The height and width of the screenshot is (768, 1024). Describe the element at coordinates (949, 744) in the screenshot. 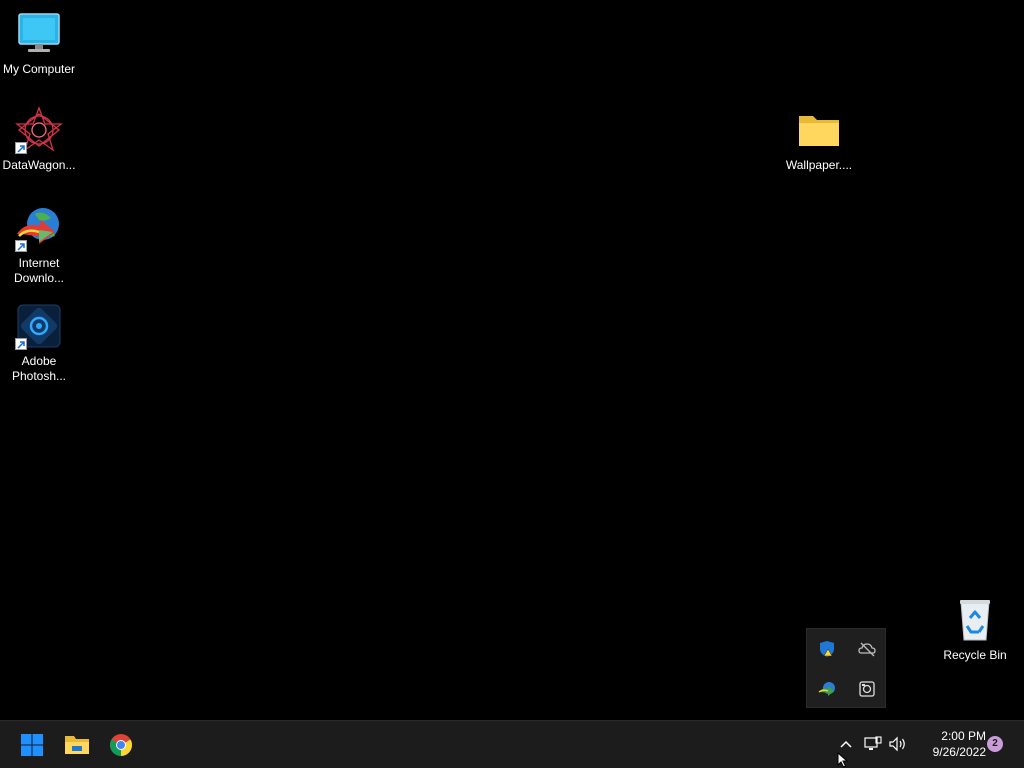

I see `taskbar-clock: 2:00 PM 9/26/2022` at that location.